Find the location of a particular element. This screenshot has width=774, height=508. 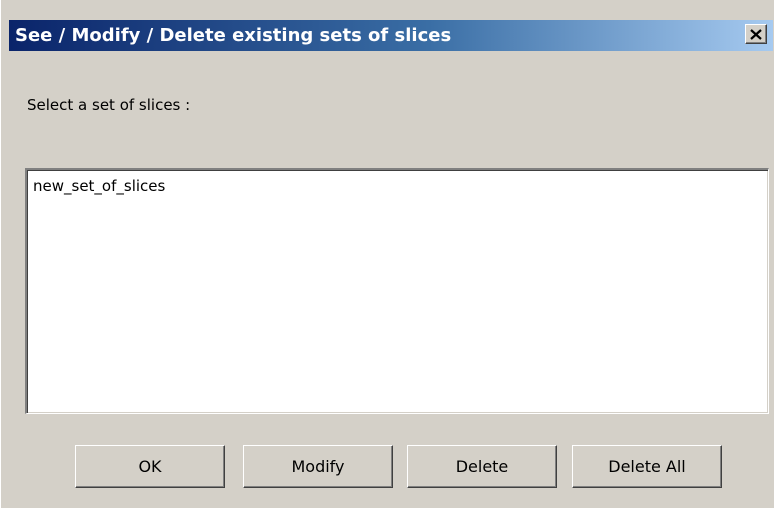

close-icon is located at coordinates (756, 34).